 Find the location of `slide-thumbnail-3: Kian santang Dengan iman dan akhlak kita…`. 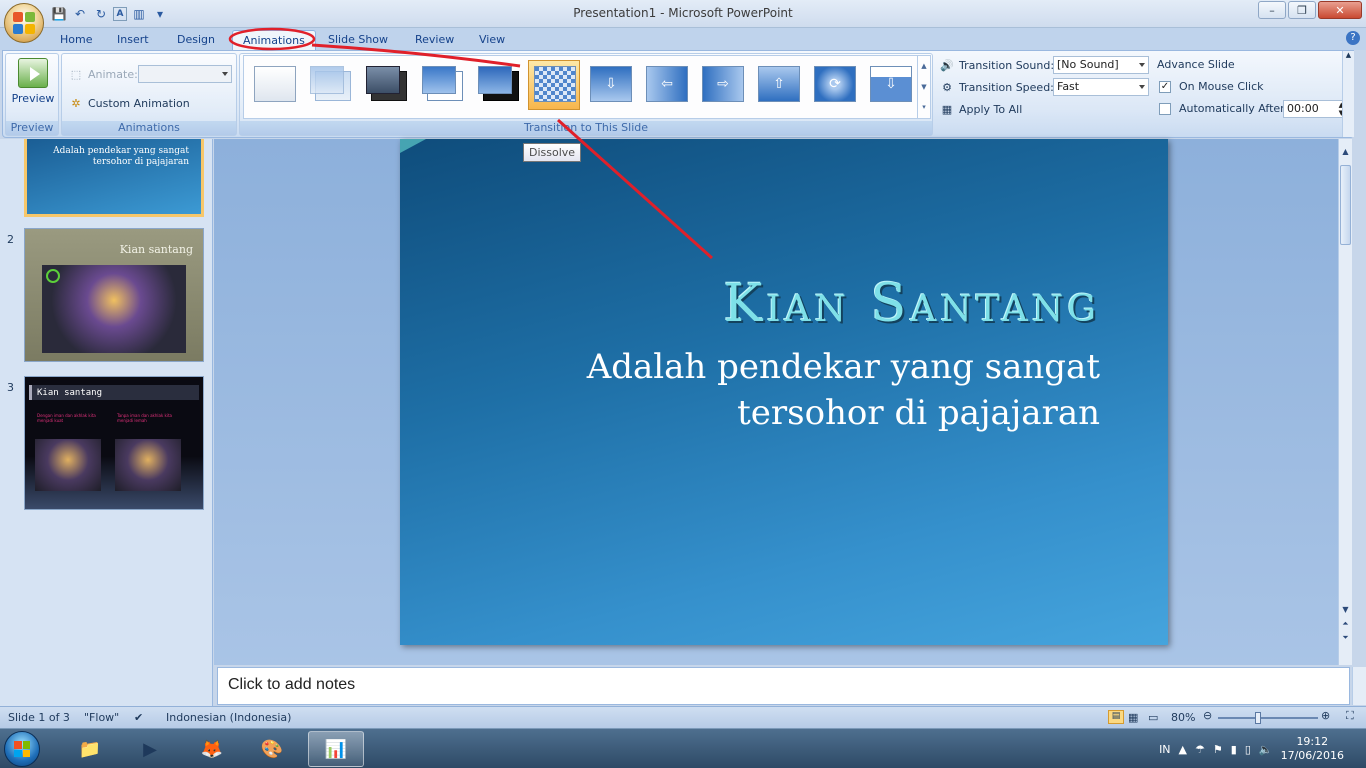

slide-thumbnail-3: Kian santang Dengan iman dan akhlak kita… is located at coordinates (114, 443).